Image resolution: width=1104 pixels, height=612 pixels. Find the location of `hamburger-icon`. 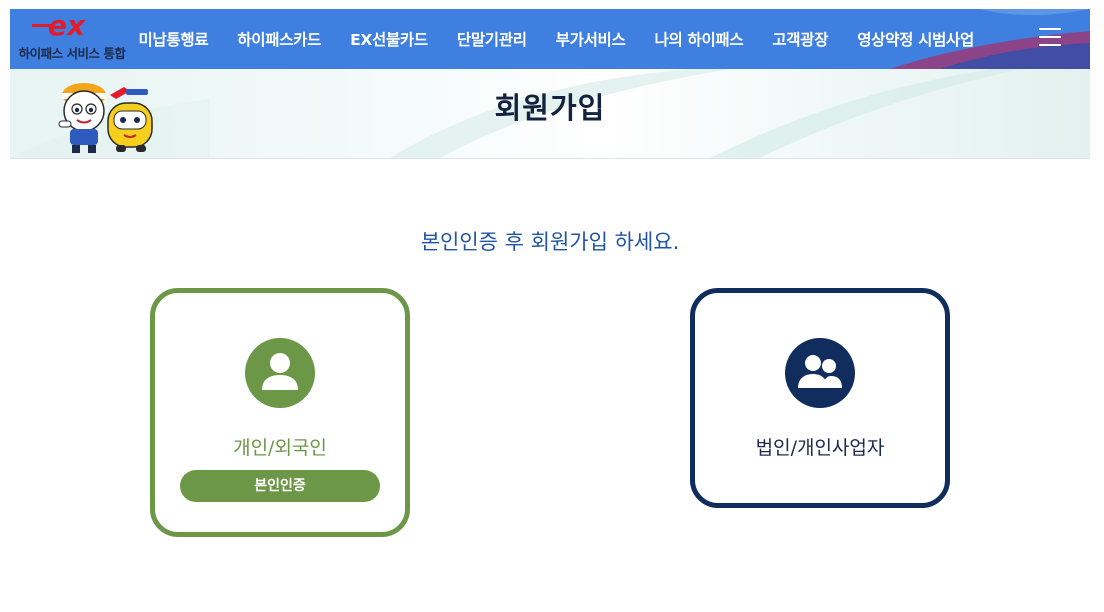

hamburger-icon is located at coordinates (1050, 38).